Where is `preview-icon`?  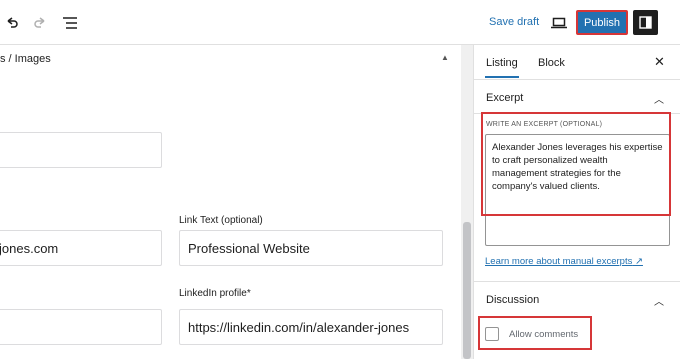
preview-icon is located at coordinates (559, 23).